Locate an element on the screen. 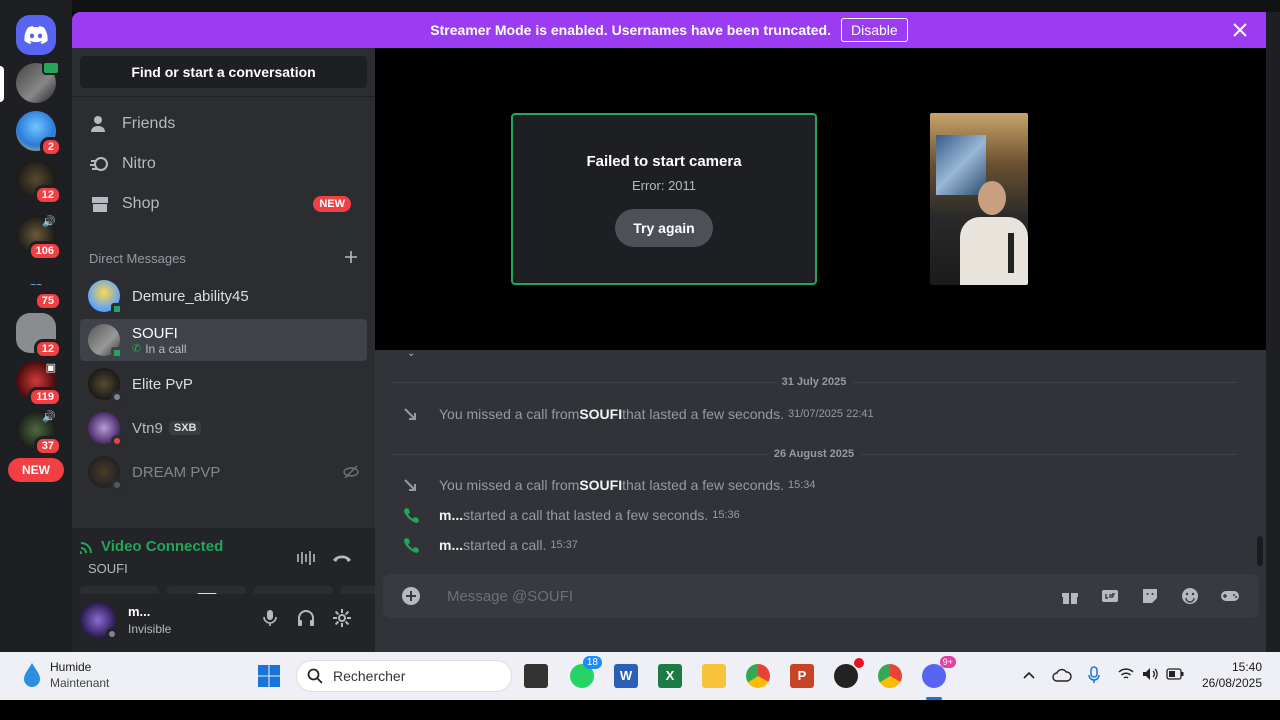  headphones-icon is located at coordinates (306, 618).